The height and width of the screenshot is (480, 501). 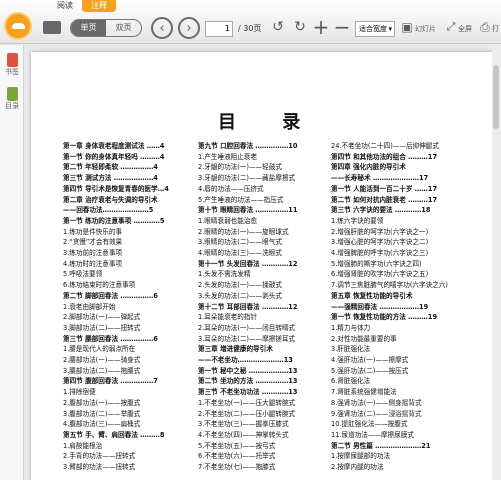 I want to click on toc-entry: 7.调节三焦脏腑气的嘻字功(六字诀之六), so click(x=396, y=285).